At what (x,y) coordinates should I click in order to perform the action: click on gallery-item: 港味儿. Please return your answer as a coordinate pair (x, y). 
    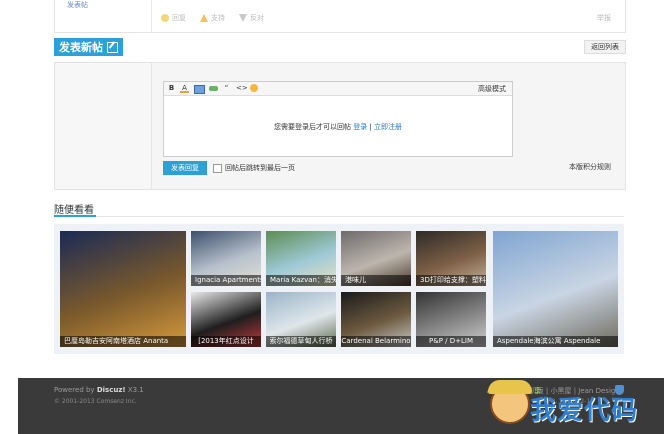
    Looking at the image, I should click on (376, 258).